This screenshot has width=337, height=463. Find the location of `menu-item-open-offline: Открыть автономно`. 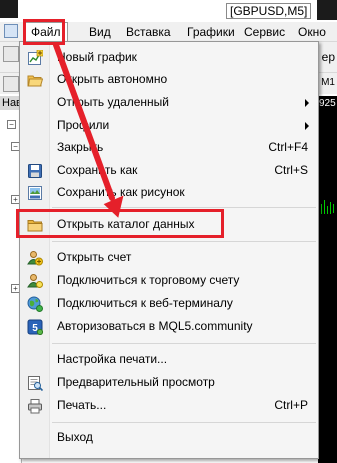

menu-item-open-offline: Открыть автономно is located at coordinates (169, 80).